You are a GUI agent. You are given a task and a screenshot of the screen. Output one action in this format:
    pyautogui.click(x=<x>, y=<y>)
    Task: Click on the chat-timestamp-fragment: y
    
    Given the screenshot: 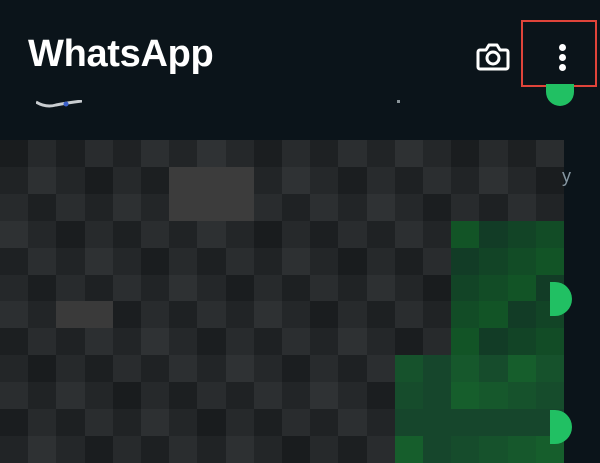 What is the action you would take?
    pyautogui.click(x=566, y=176)
    